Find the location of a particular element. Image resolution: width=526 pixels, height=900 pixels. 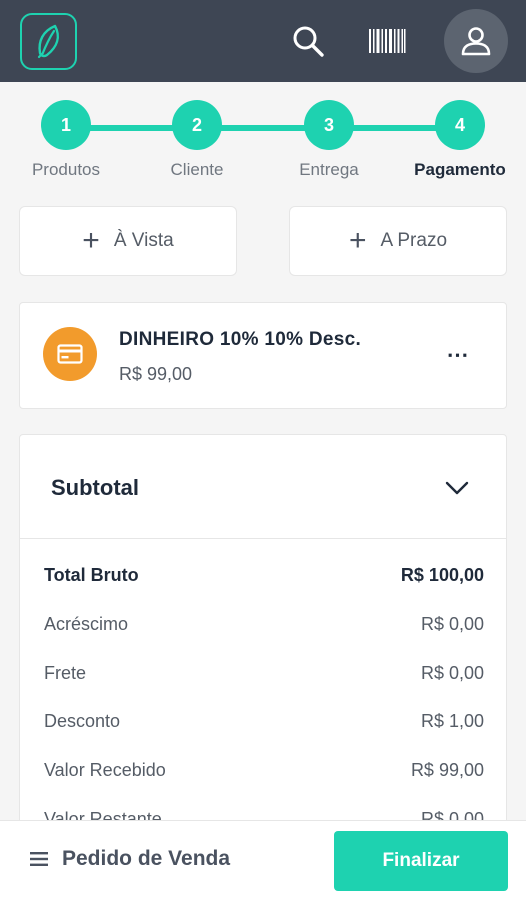

step-number: 4 is located at coordinates (460, 125).